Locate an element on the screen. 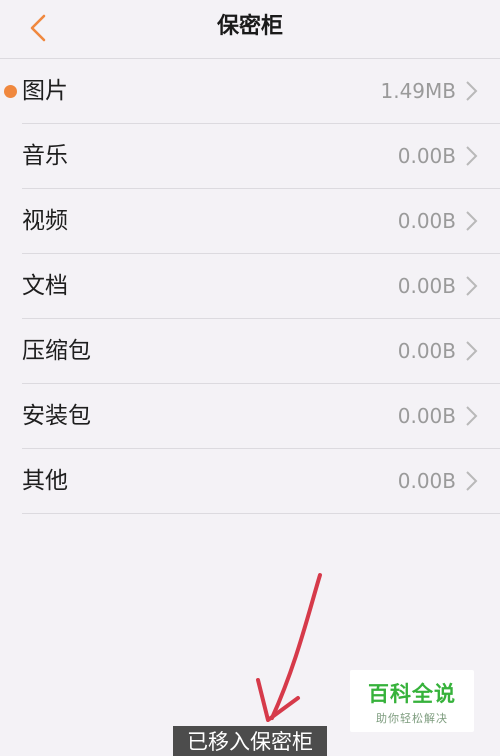 The image size is (500, 756). nav-bar: 保密柜 is located at coordinates (250, 29).